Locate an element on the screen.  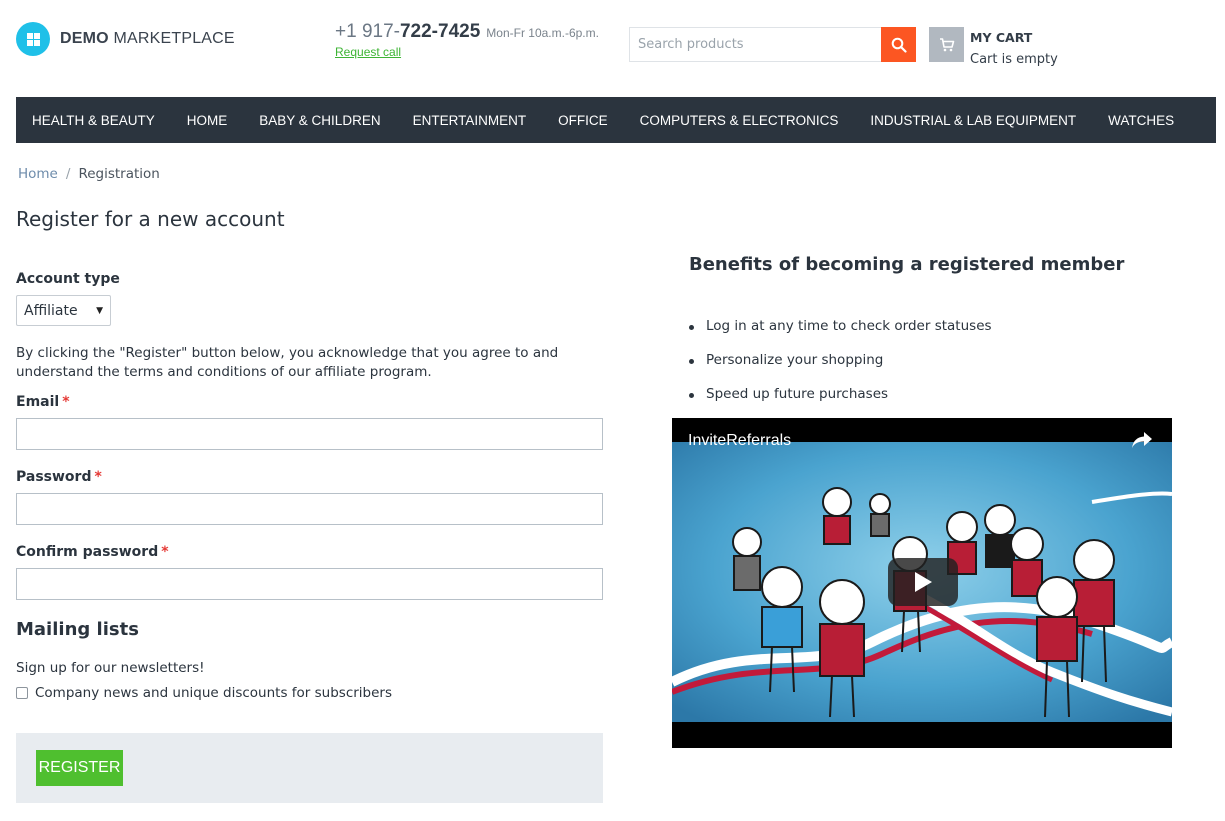
account-type-select: Affiliate ▼ is located at coordinates (63, 310).